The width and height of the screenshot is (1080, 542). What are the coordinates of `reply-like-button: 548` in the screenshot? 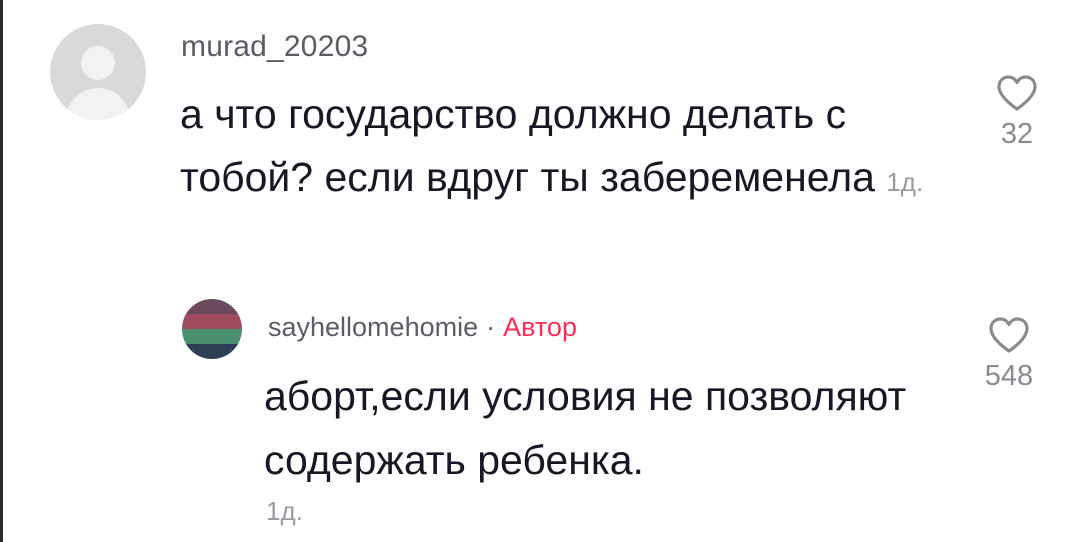 It's located at (1009, 354).